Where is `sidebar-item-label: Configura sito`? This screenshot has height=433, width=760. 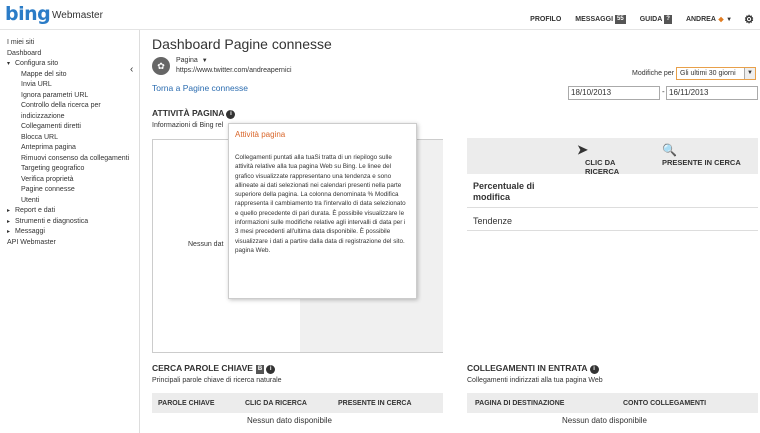 sidebar-item-label: Configura sito is located at coordinates (37, 63).